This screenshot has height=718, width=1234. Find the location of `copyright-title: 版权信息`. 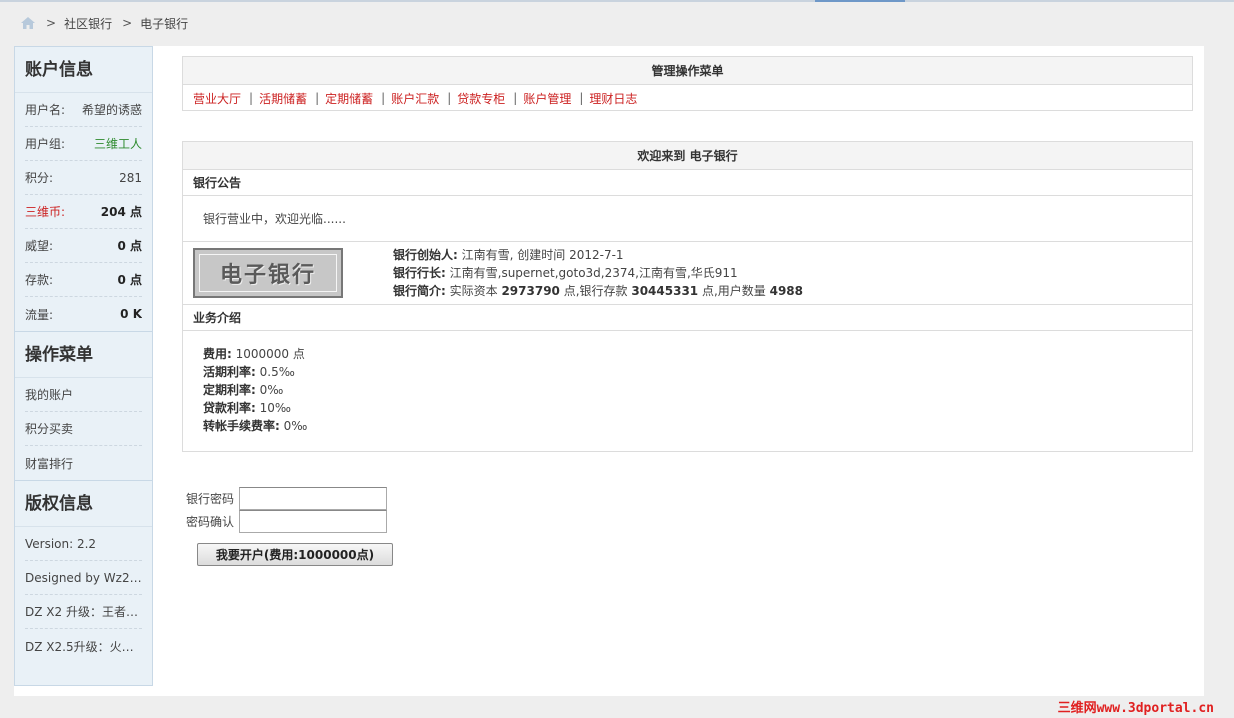

copyright-title: 版权信息 is located at coordinates (83, 504).